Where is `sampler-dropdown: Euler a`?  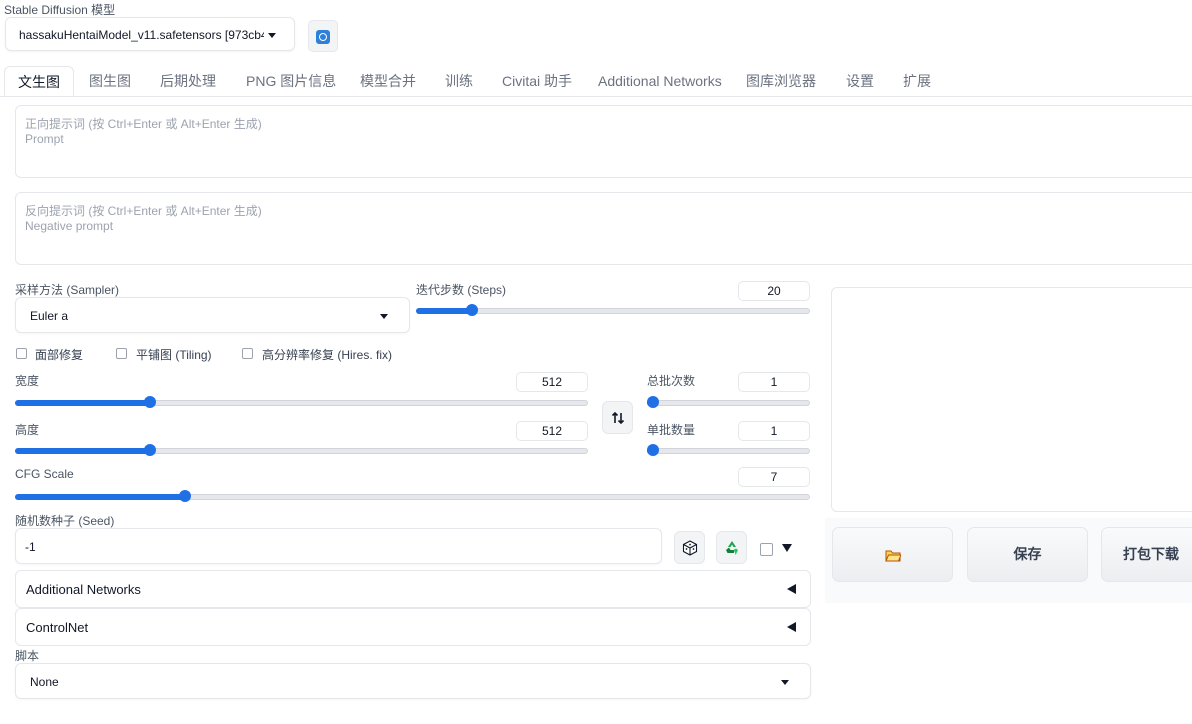 sampler-dropdown: Euler a is located at coordinates (212, 315).